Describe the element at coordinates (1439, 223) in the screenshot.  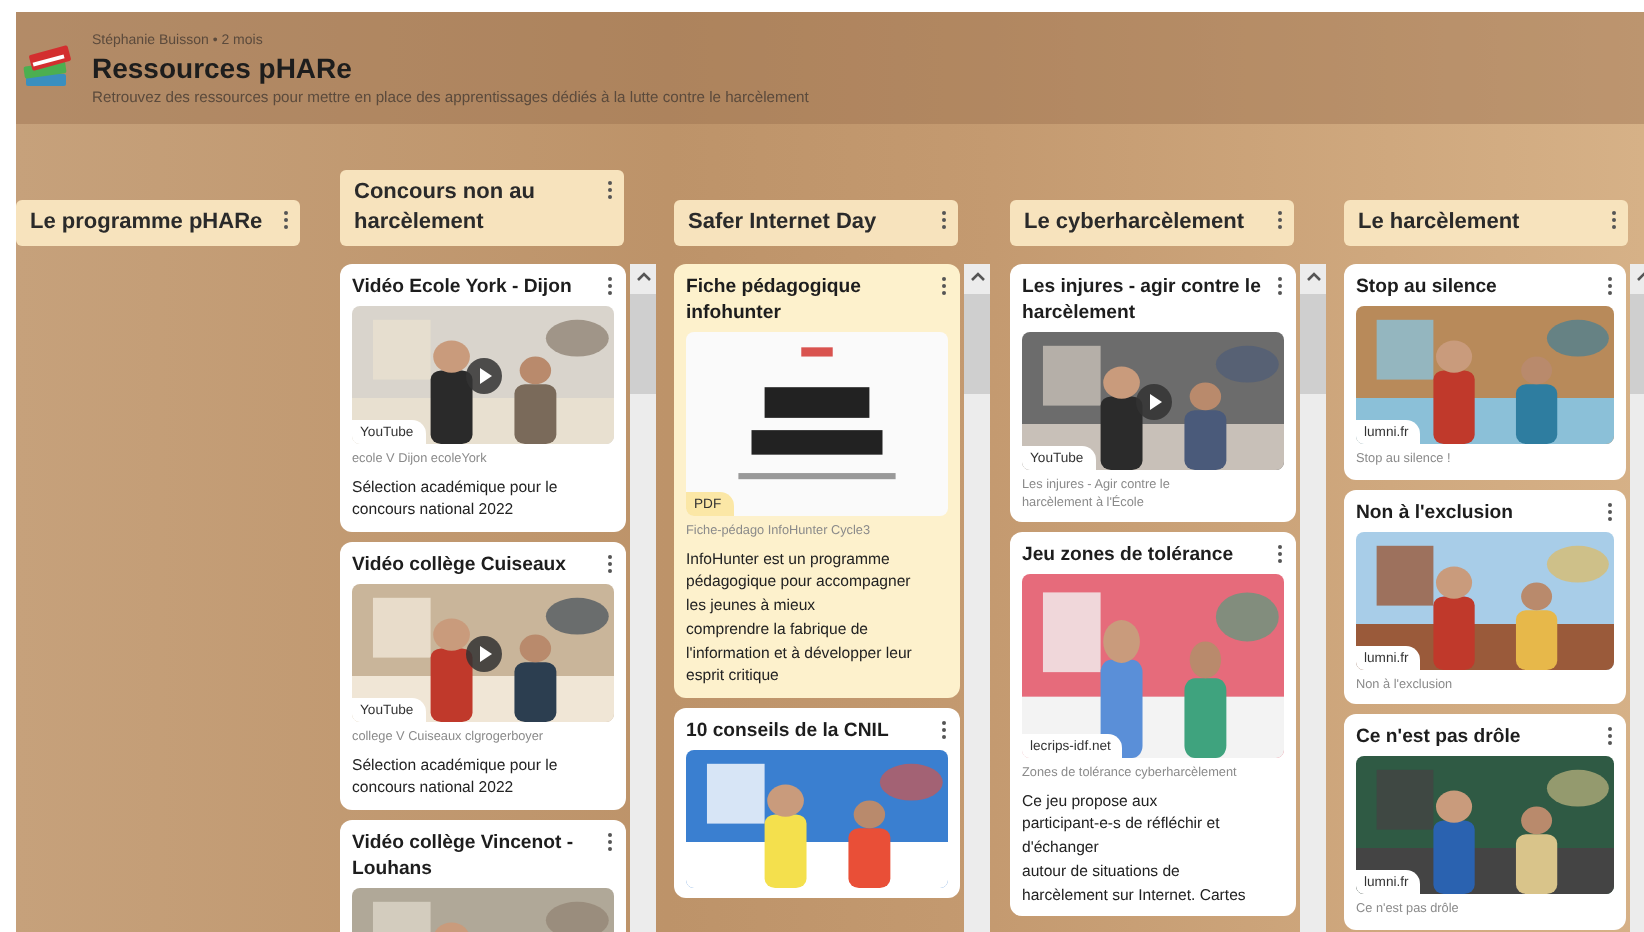
I see `column-title: Le harcèlement` at that location.